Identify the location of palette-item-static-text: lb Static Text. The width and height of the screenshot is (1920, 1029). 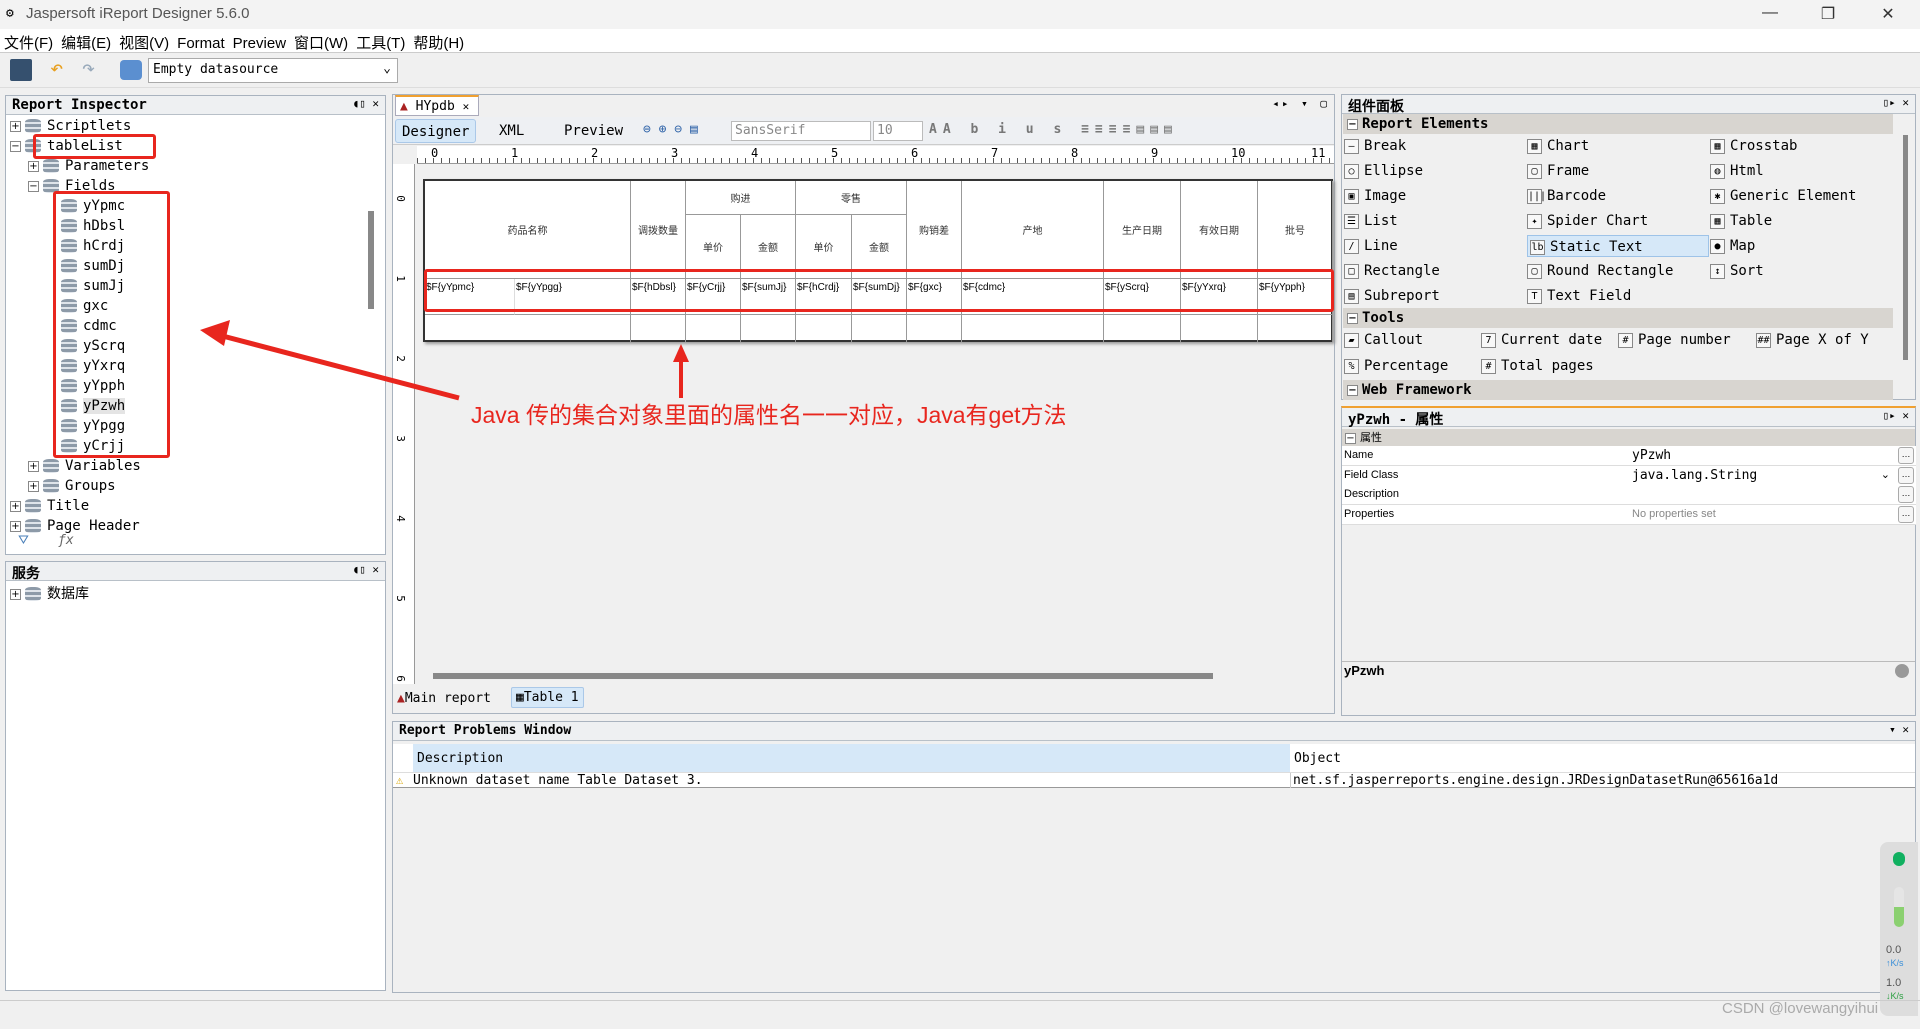
(1618, 246).